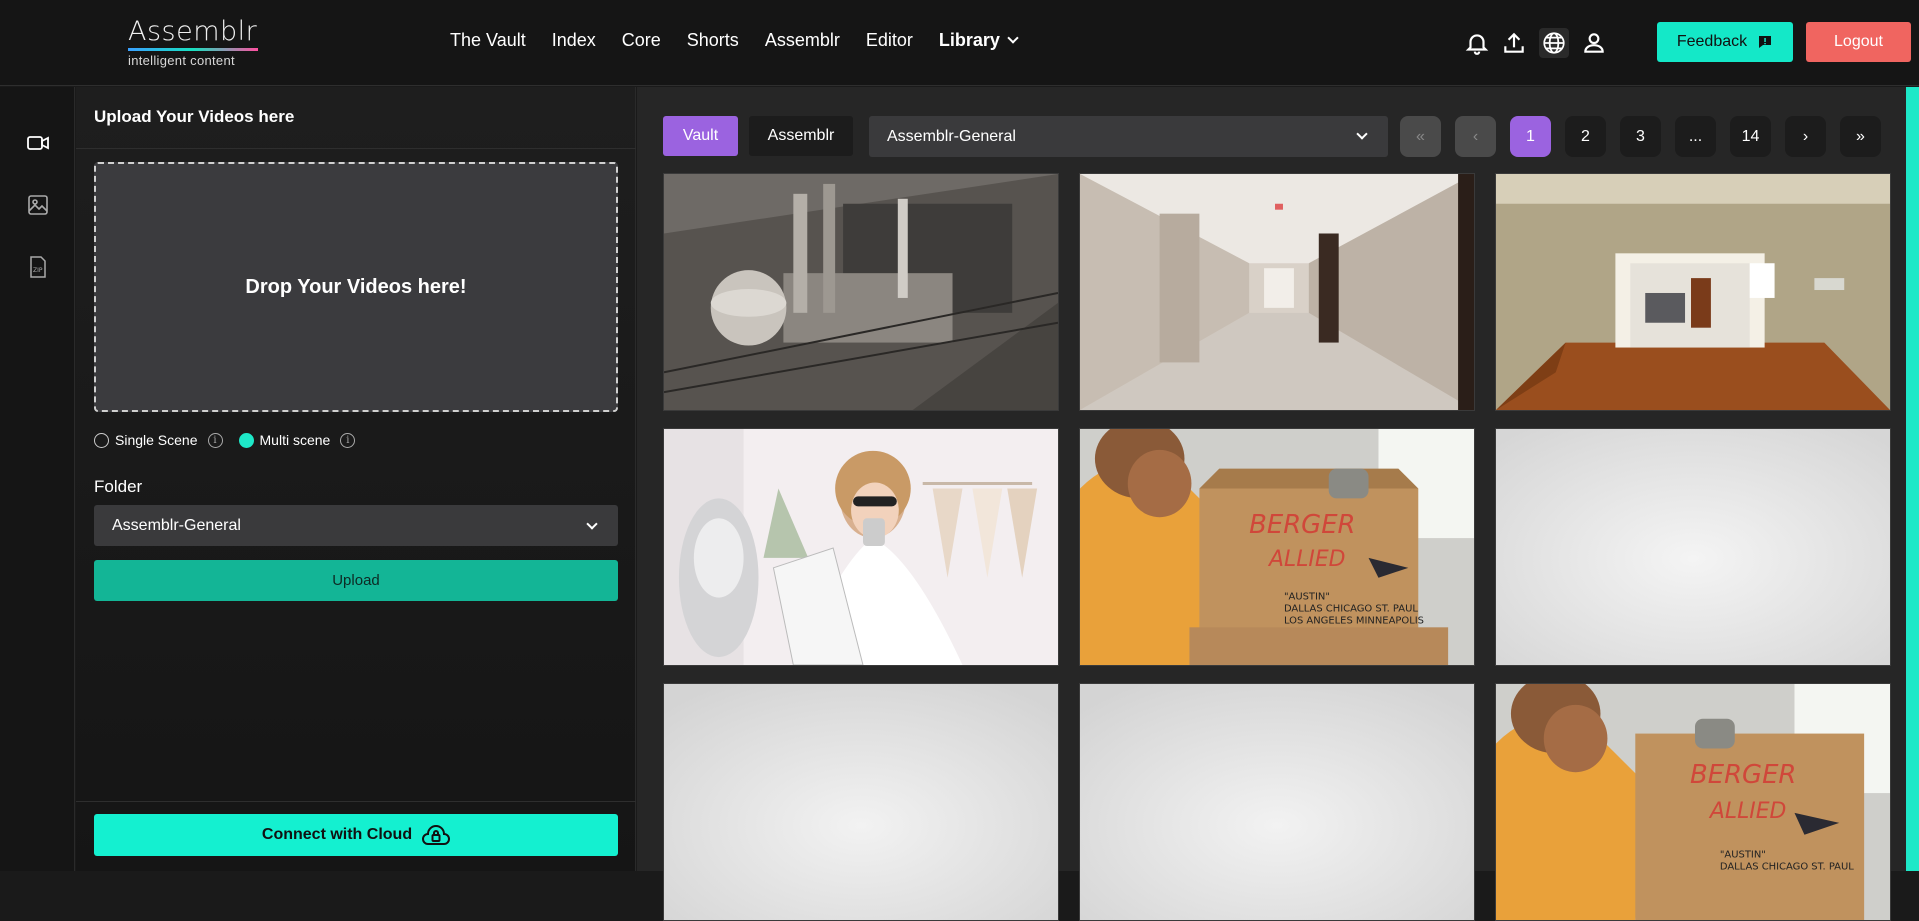 The height and width of the screenshot is (921, 1919). I want to click on nav-library-dropdown: Library, so click(978, 40).